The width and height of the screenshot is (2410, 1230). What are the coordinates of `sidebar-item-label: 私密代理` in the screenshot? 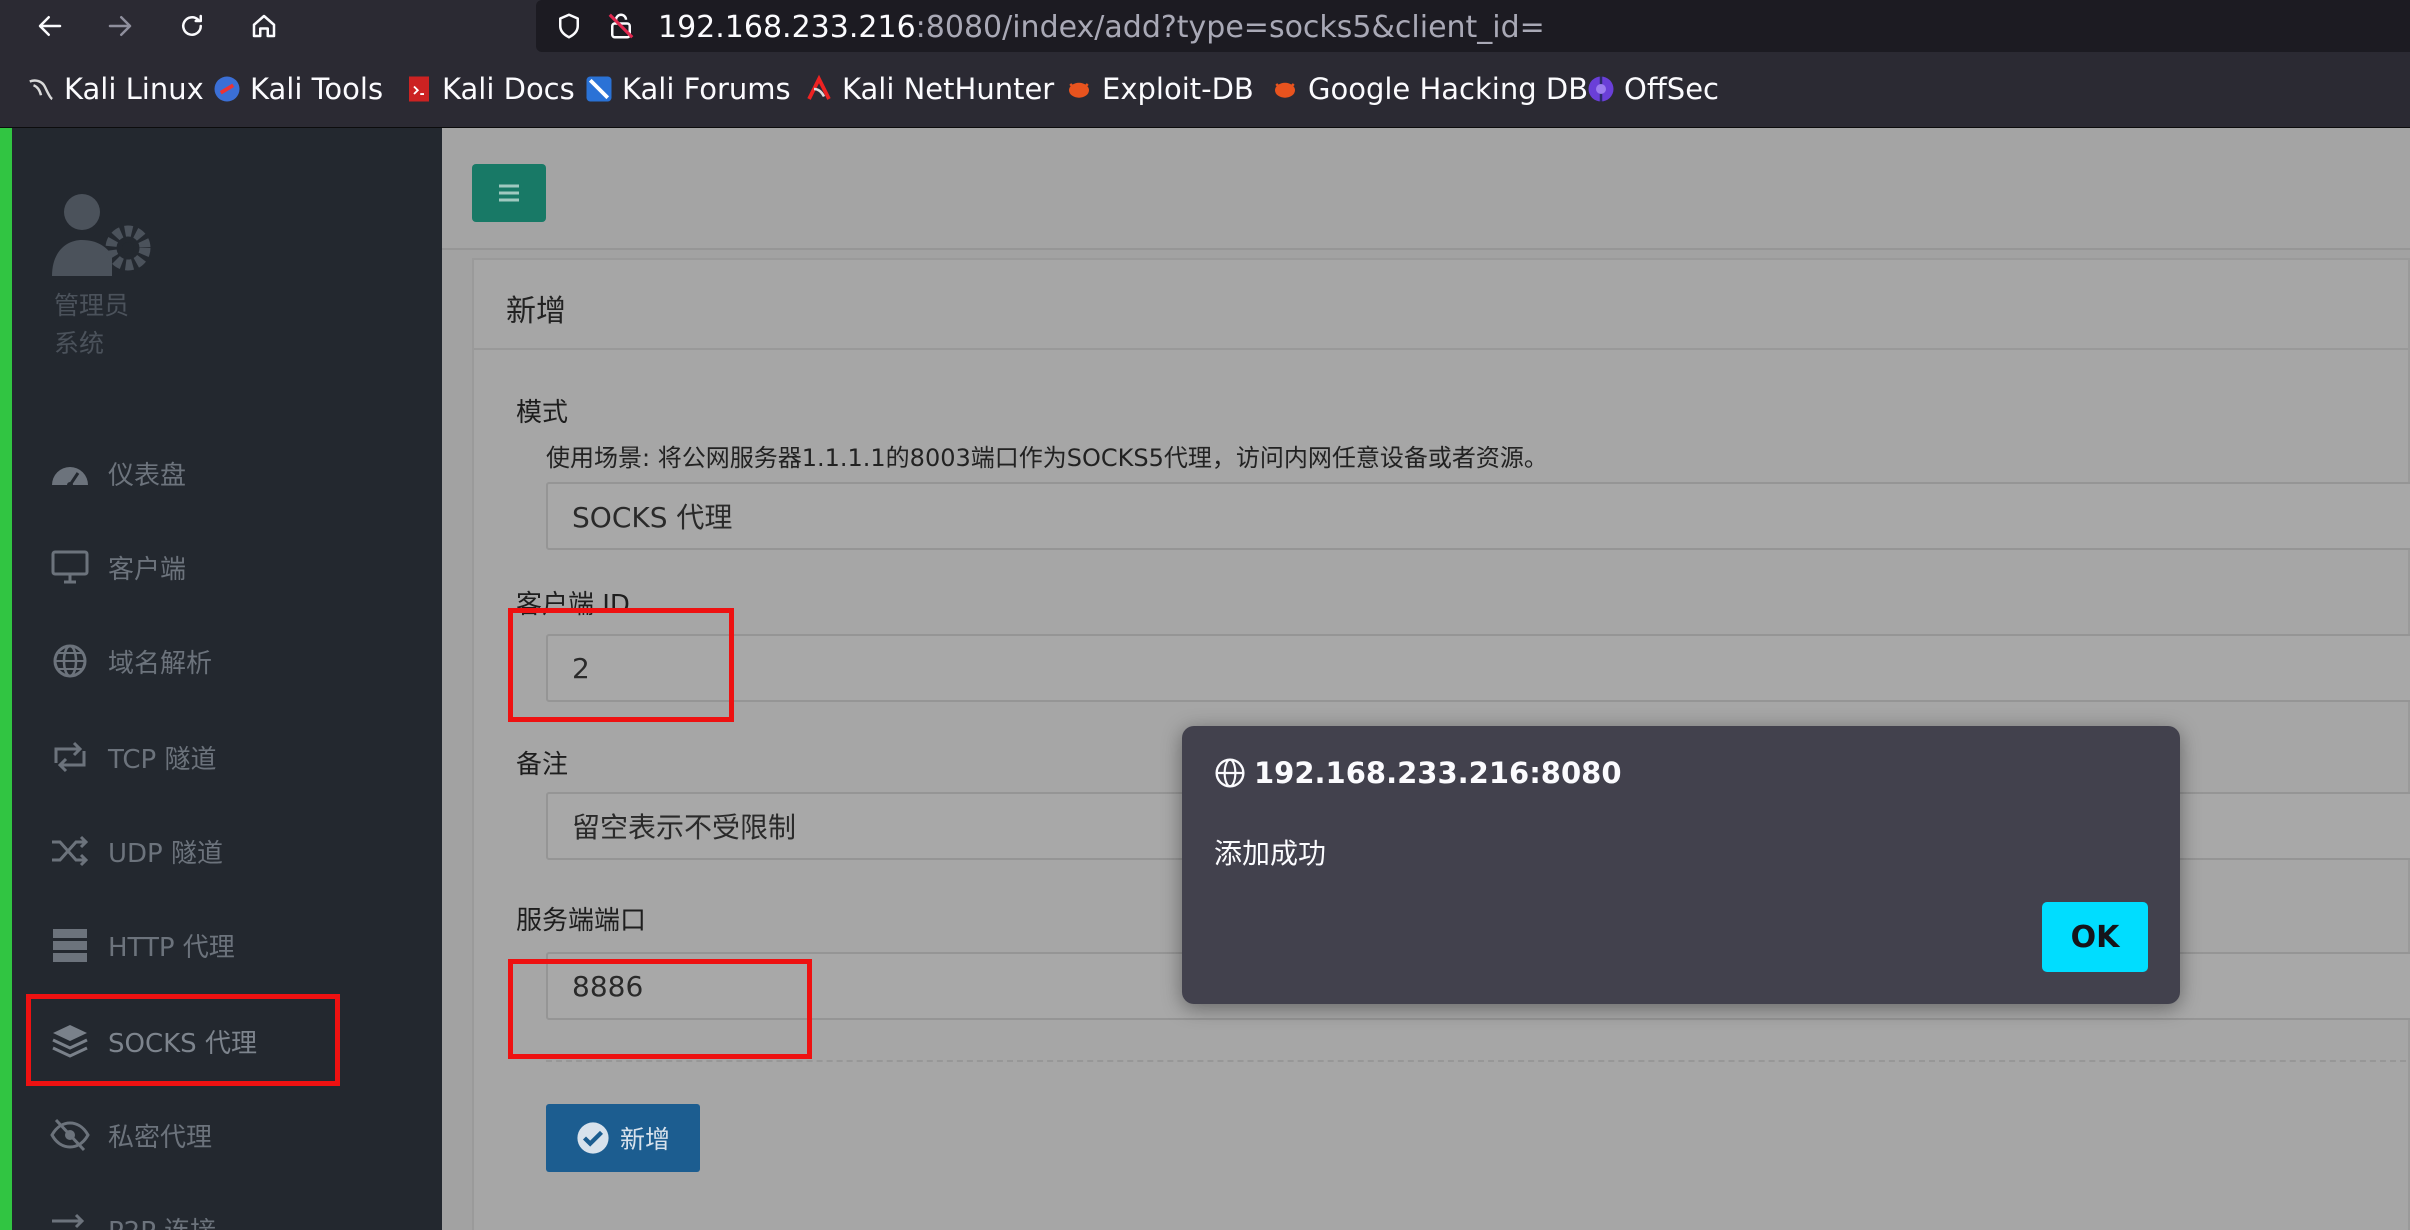 It's located at (160, 1137).